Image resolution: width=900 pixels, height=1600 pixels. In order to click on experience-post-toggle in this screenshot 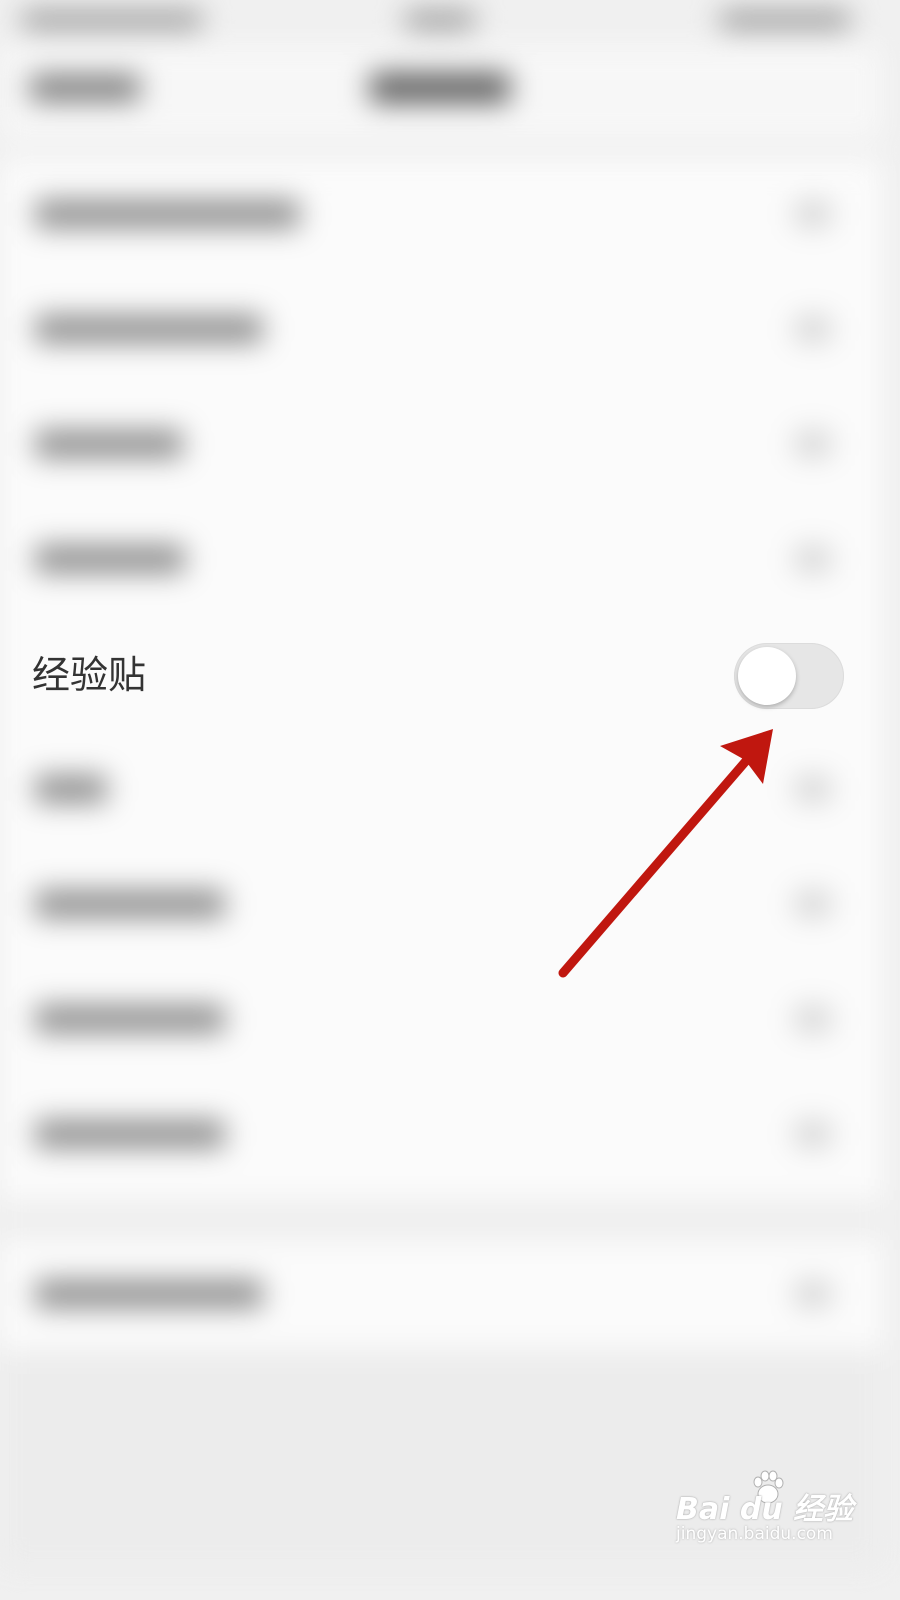, I will do `click(789, 676)`.